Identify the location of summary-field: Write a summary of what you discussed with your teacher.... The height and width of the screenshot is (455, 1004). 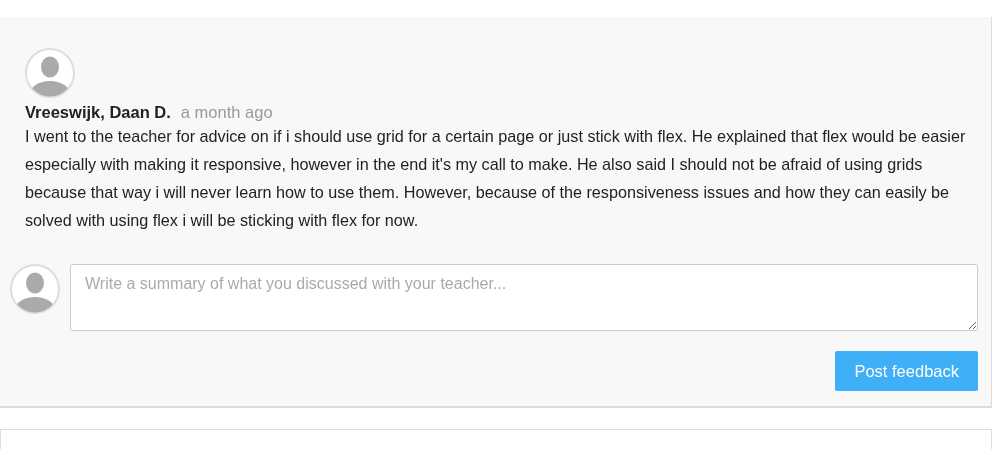
(524, 297).